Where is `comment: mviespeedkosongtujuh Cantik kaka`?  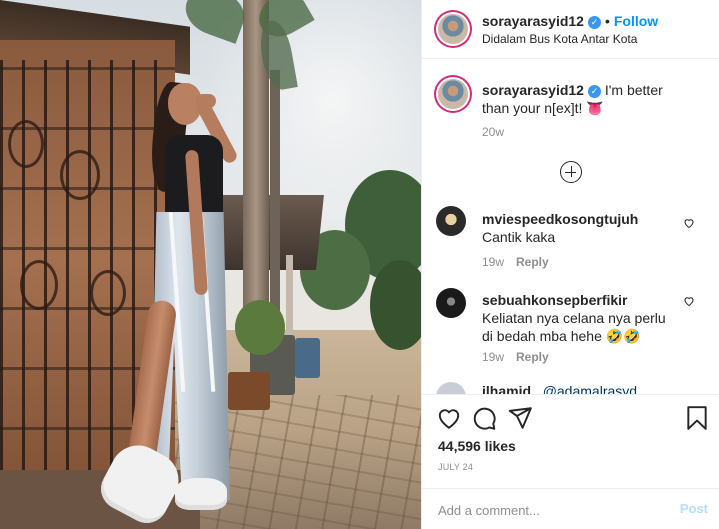 comment: mviespeedkosongtujuh Cantik kaka is located at coordinates (580, 228).